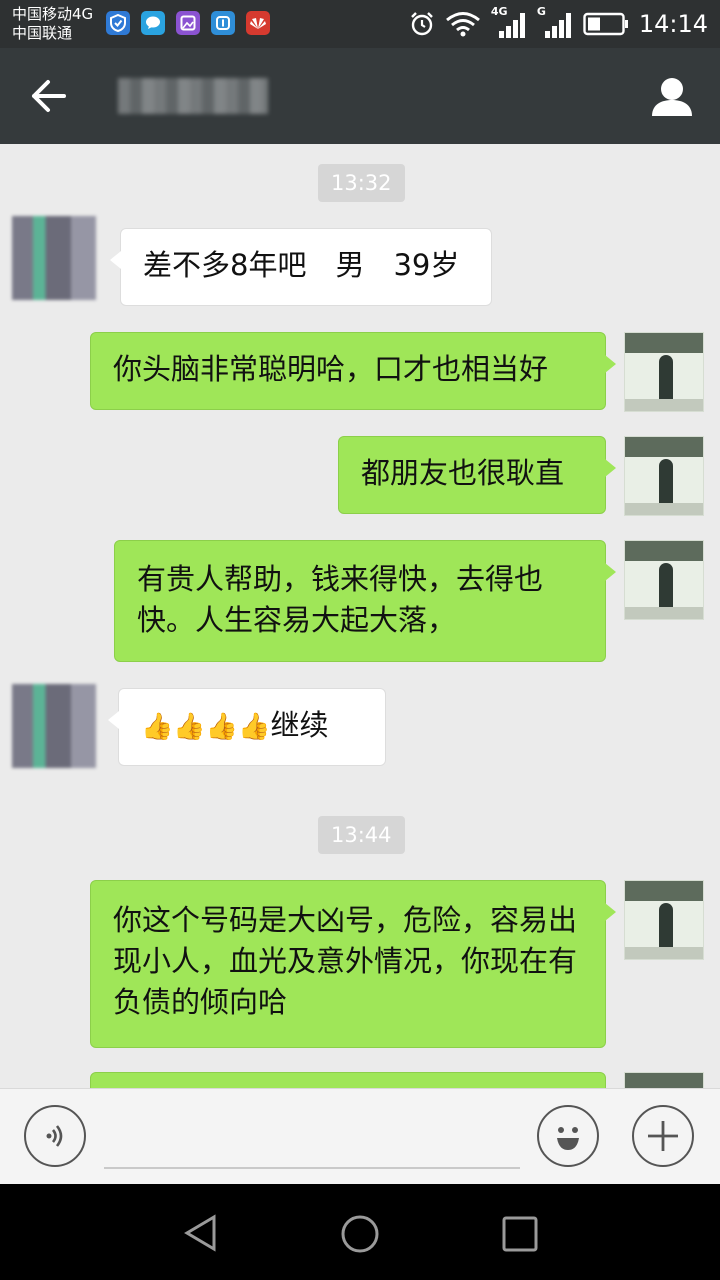 Image resolution: width=720 pixels, height=1280 pixels. I want to click on battery-icon, so click(605, 24).